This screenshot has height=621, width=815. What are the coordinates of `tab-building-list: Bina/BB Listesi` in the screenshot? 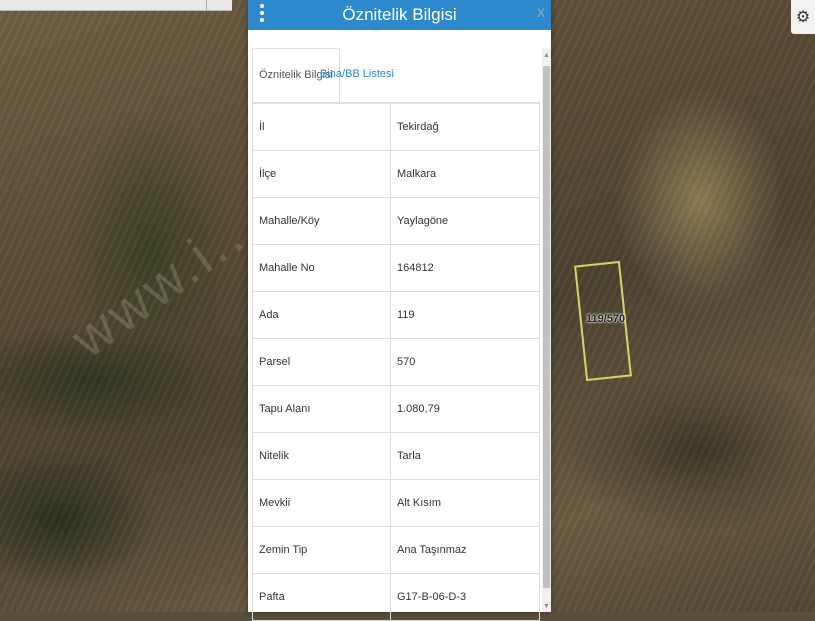 It's located at (357, 74).